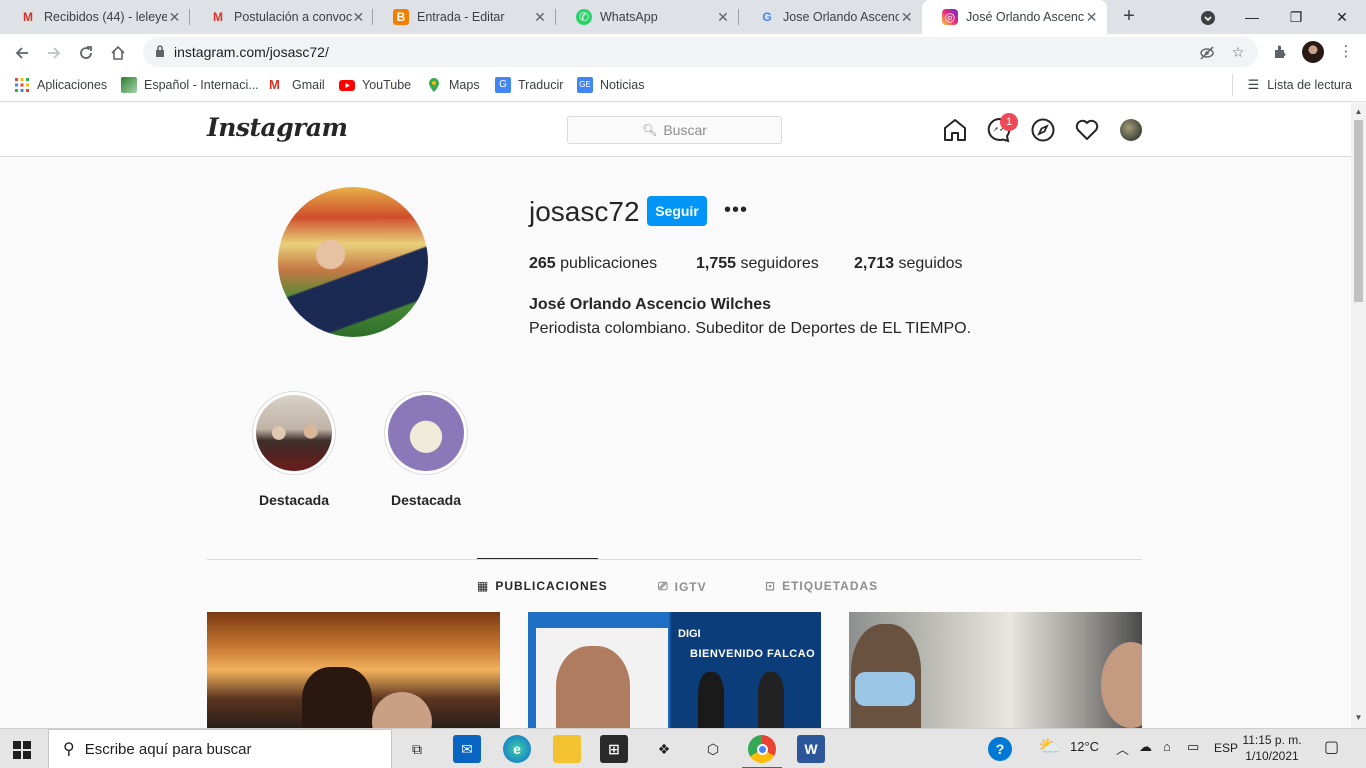 This screenshot has width=1366, height=768. I want to click on bookmark-youtube: YouTube, so click(375, 85).